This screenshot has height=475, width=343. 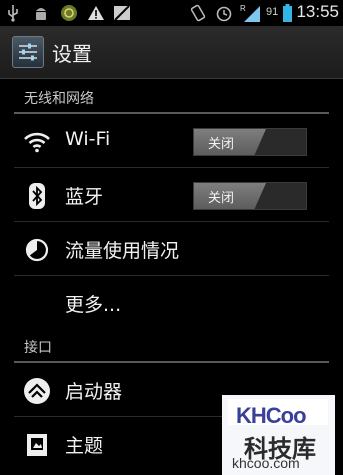 What do you see at coordinates (271, 415) in the screenshot?
I see `watermark-brand: KHCoo` at bounding box center [271, 415].